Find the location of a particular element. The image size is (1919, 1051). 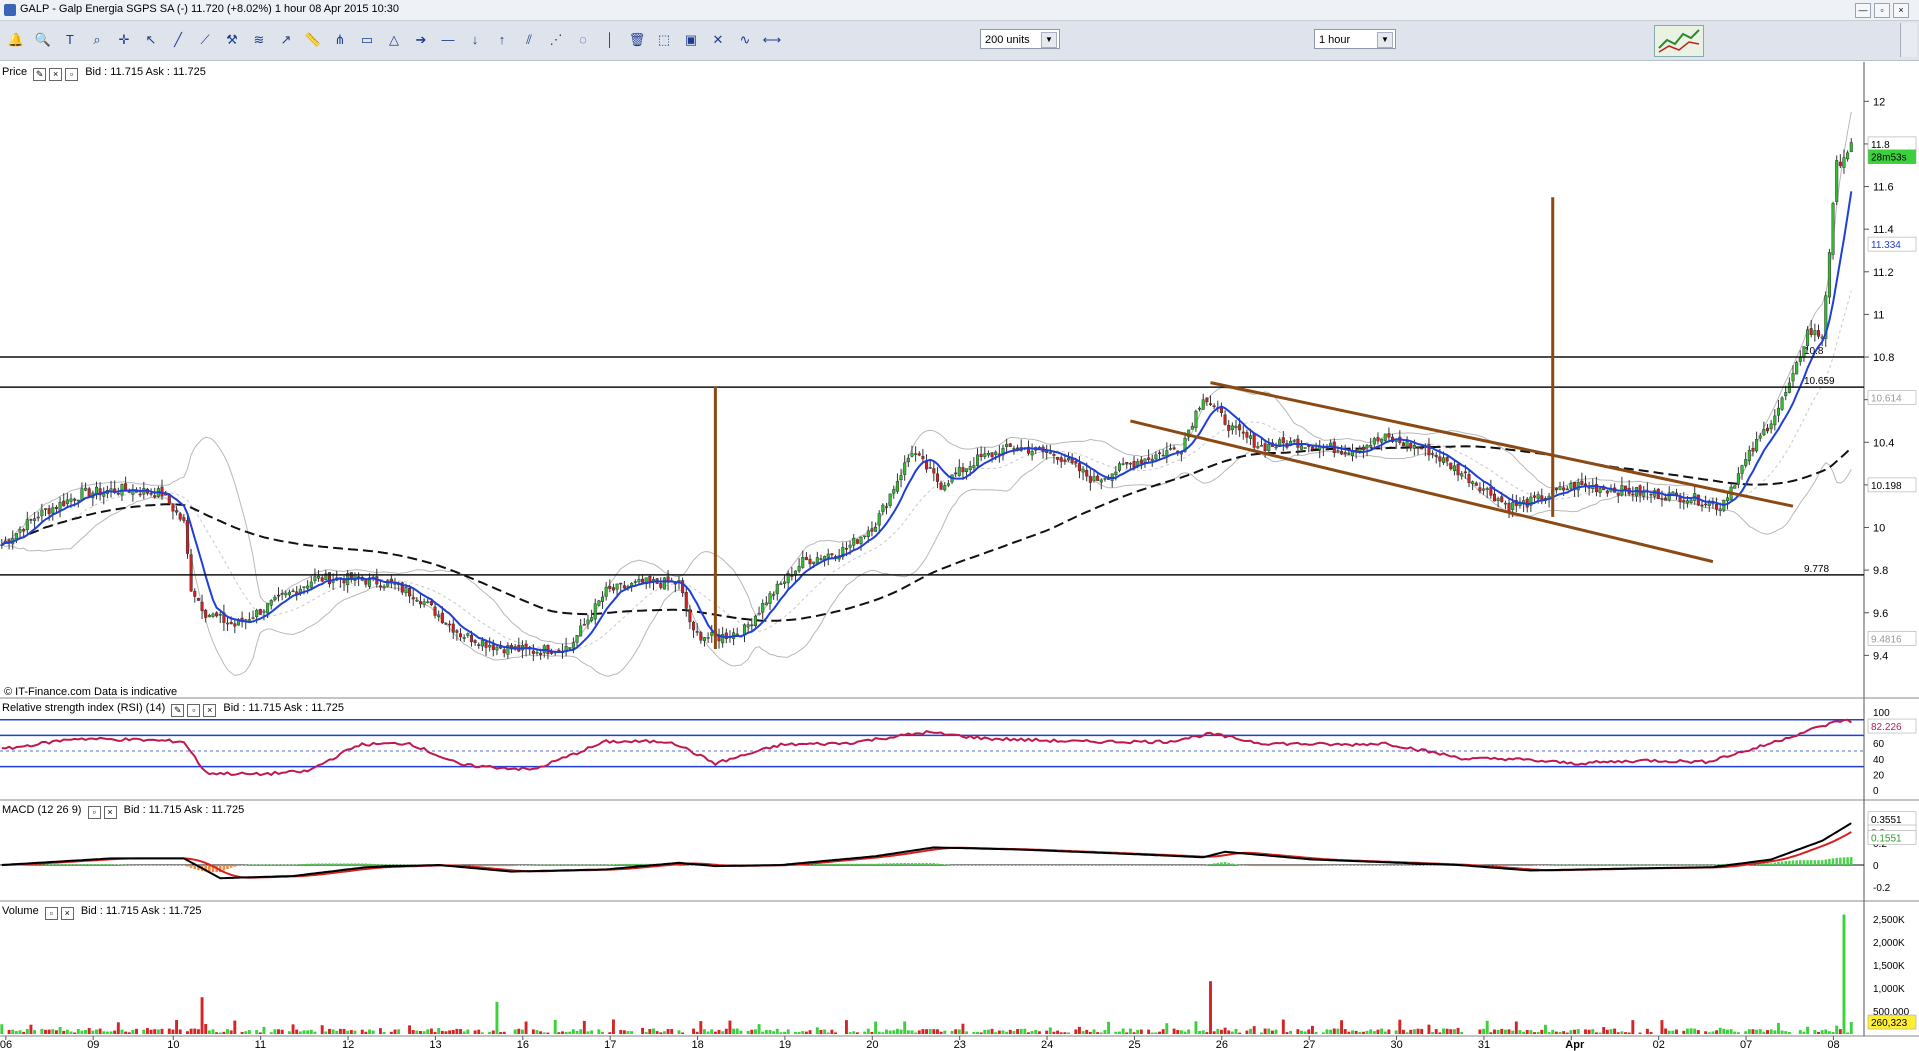

close-button: × is located at coordinates (1901, 10).